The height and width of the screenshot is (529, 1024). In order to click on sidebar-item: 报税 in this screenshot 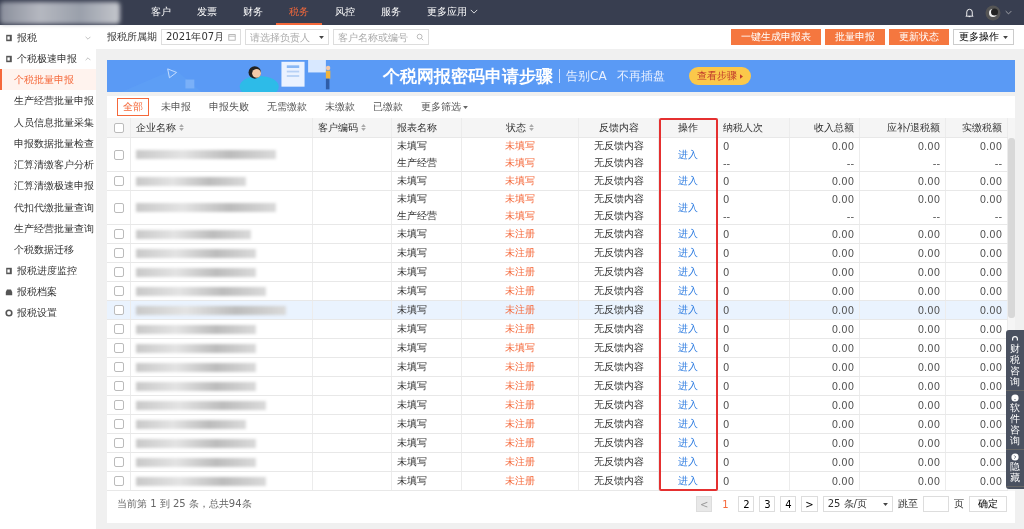, I will do `click(48, 37)`.